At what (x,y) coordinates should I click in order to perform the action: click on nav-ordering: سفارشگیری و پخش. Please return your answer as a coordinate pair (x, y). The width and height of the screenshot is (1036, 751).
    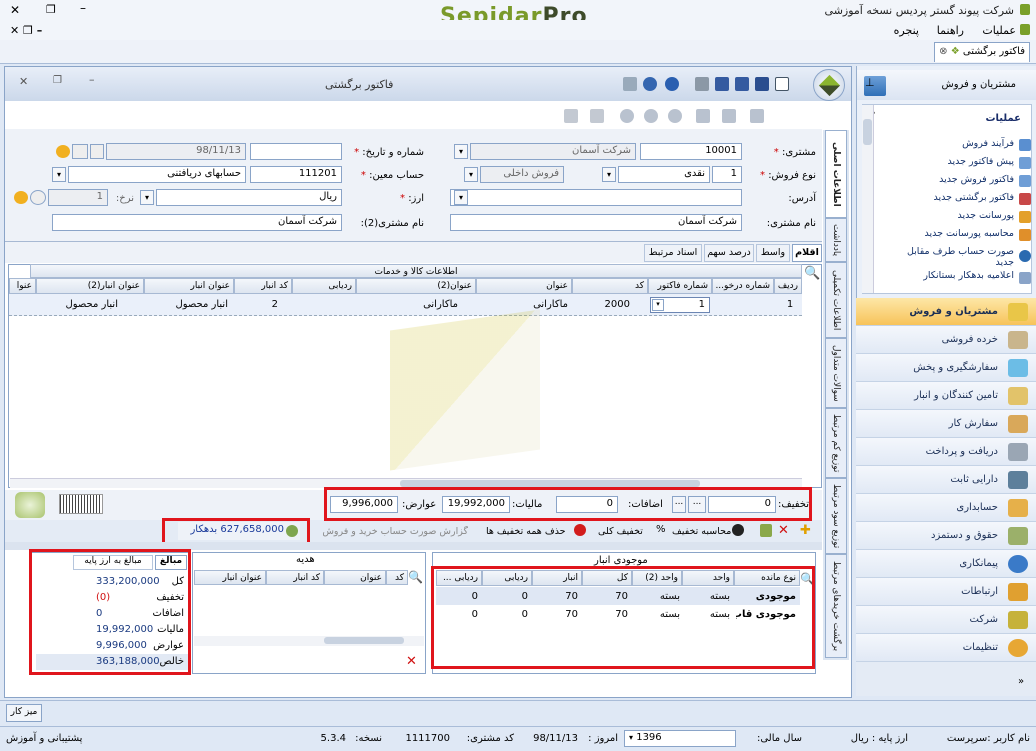
    Looking at the image, I should click on (946, 368).